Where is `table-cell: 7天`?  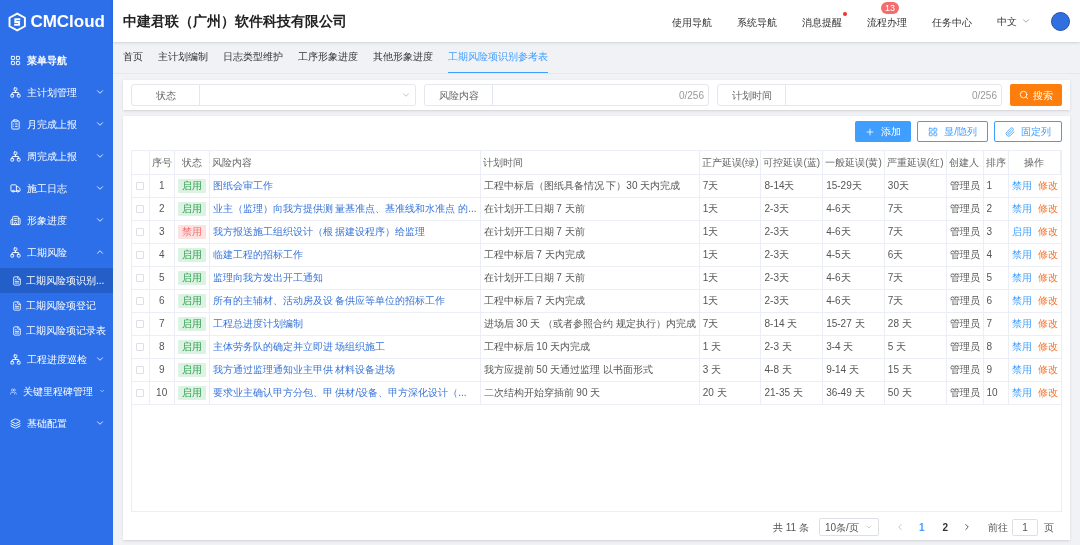 table-cell: 7天 is located at coordinates (730, 323).